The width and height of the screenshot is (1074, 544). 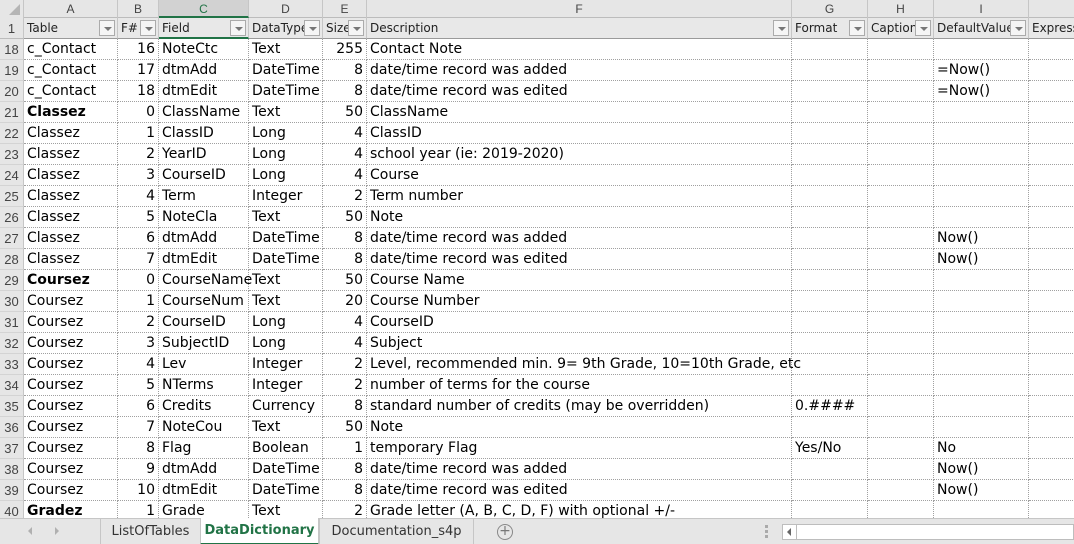 What do you see at coordinates (204, 490) in the screenshot?
I see `cell-field: dtmEdit` at bounding box center [204, 490].